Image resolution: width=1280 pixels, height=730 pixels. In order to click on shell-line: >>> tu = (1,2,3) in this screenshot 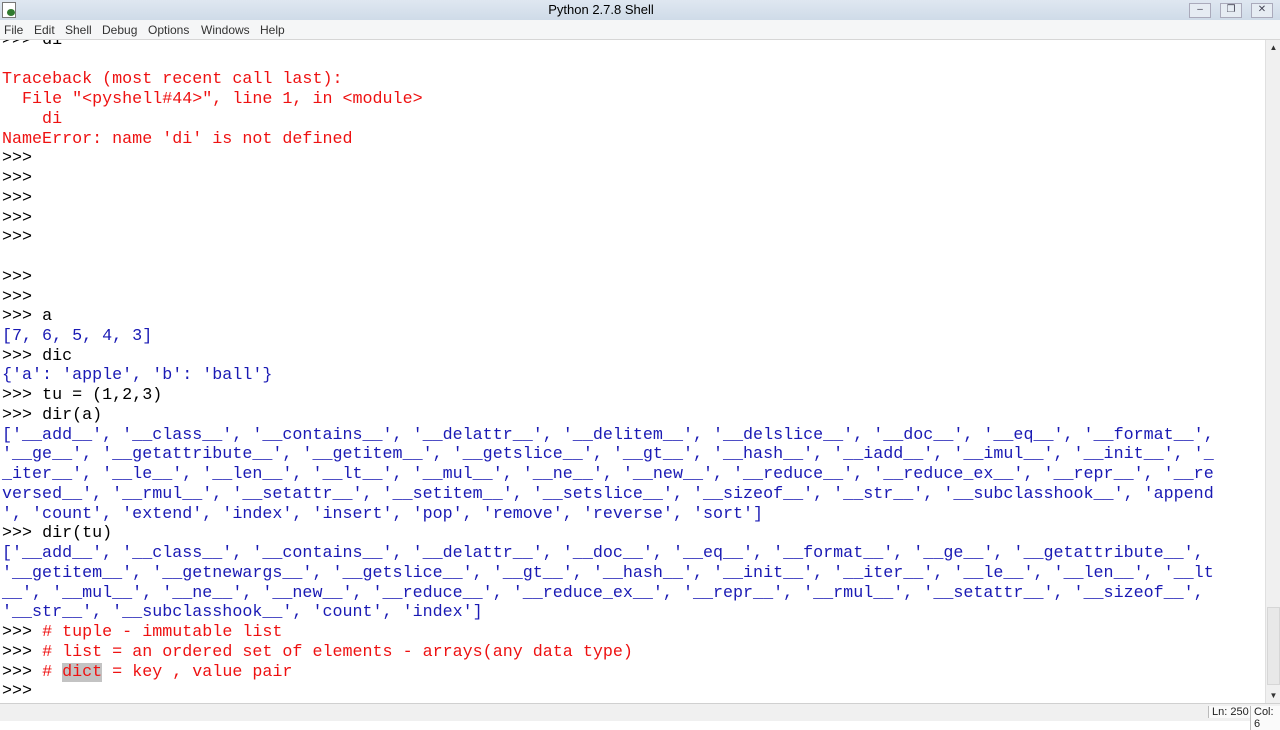, I will do `click(608, 396)`.